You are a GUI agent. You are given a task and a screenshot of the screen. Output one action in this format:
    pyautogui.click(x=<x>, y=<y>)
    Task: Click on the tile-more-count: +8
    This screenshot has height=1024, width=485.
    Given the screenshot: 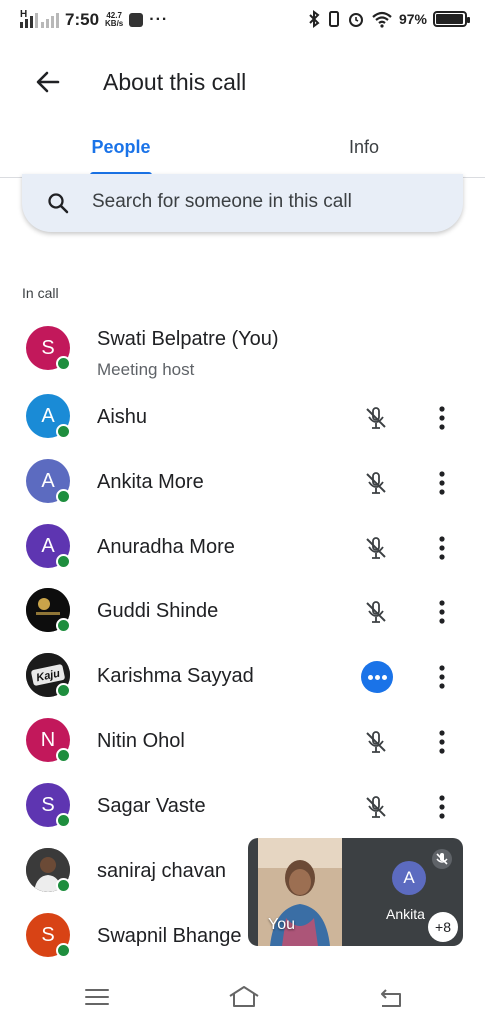 What is the action you would take?
    pyautogui.click(x=443, y=927)
    